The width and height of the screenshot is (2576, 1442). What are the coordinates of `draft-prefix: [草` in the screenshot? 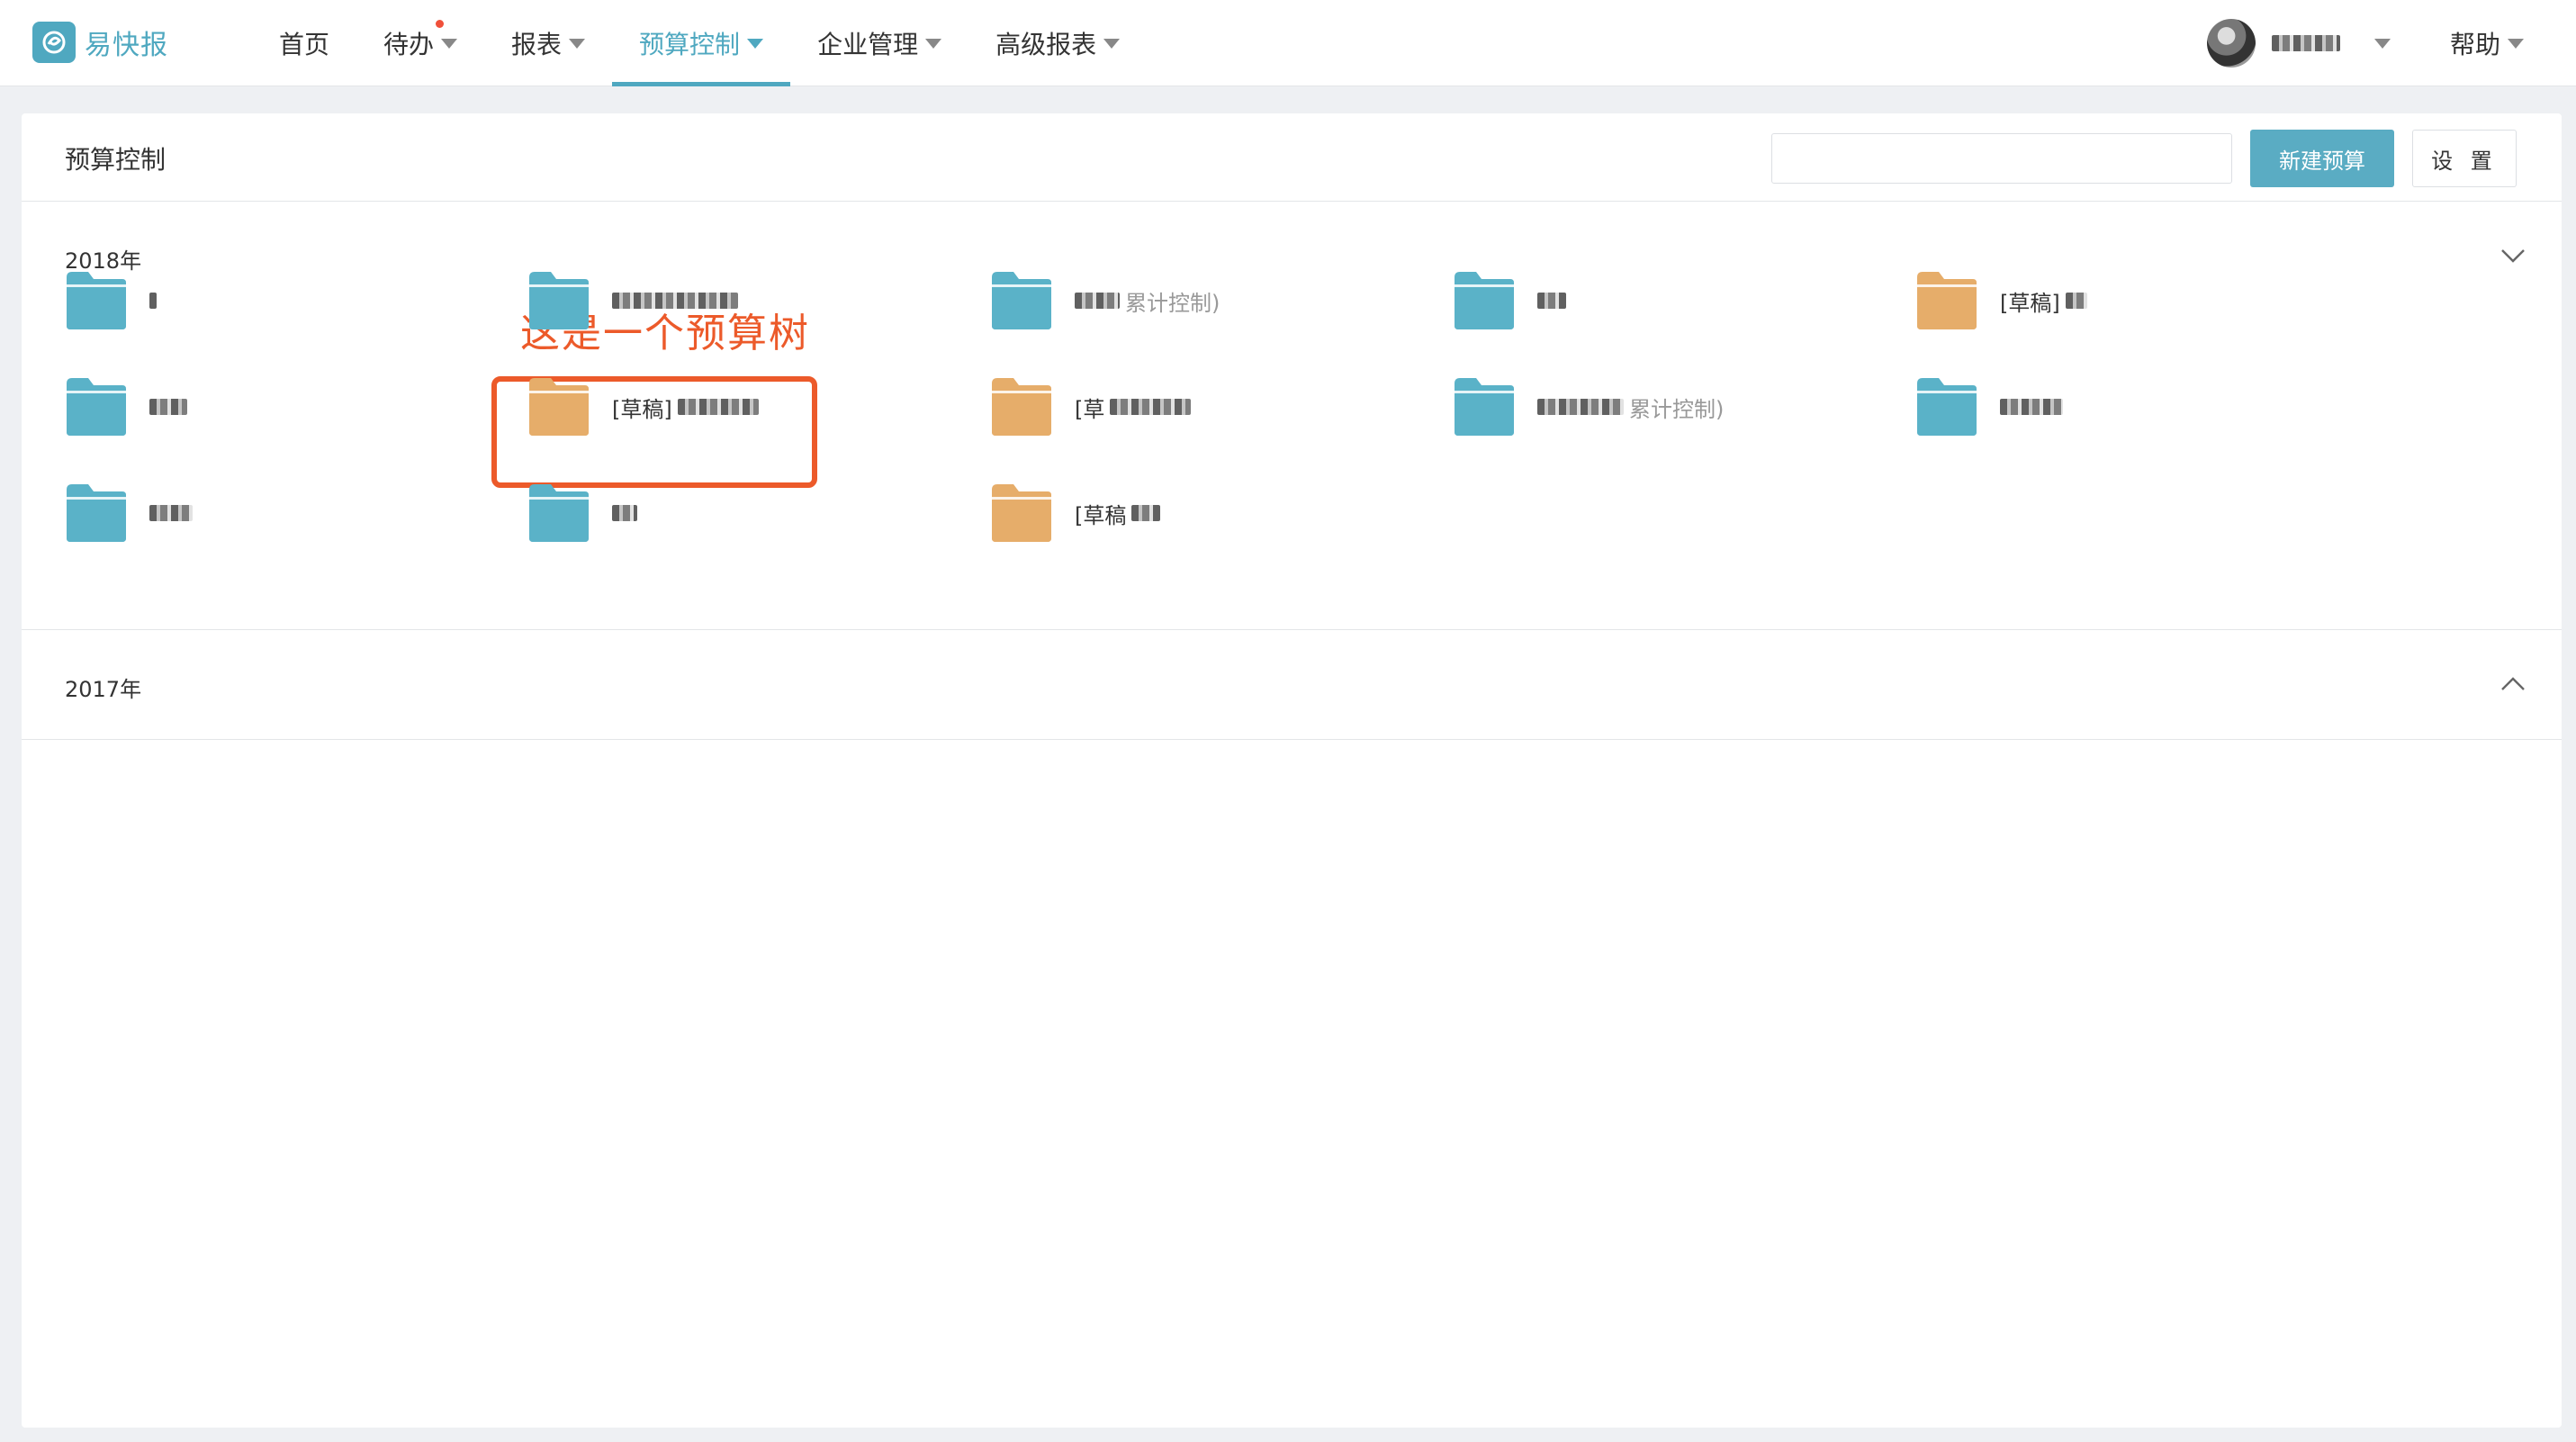 It's located at (1090, 409).